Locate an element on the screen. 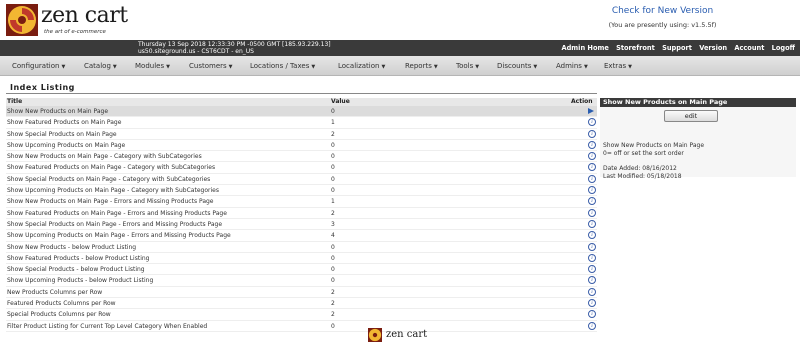 The image size is (800, 342). row-value: 4 is located at coordinates (333, 236).